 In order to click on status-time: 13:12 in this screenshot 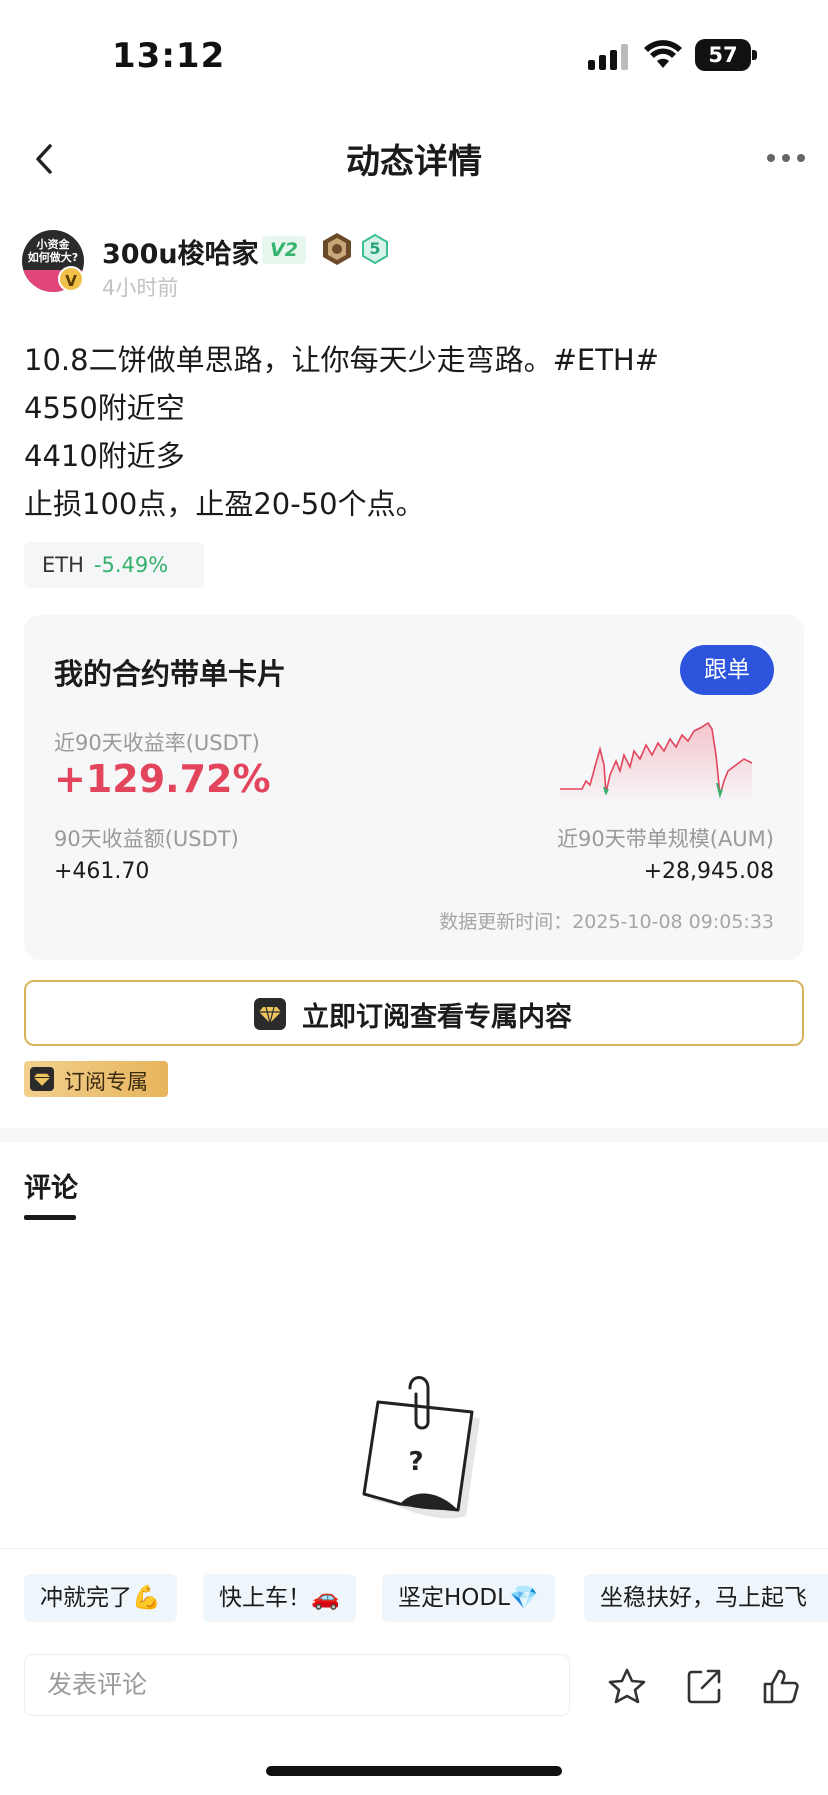, I will do `click(169, 56)`.